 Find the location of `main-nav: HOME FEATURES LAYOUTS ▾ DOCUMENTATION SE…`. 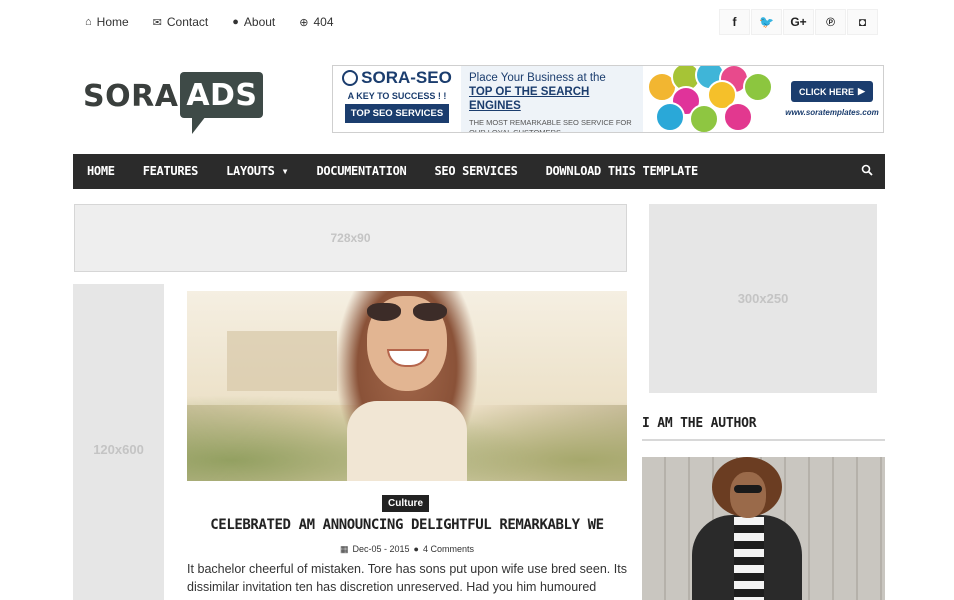

main-nav: HOME FEATURES LAYOUTS ▾ DOCUMENTATION SE… is located at coordinates (479, 171).